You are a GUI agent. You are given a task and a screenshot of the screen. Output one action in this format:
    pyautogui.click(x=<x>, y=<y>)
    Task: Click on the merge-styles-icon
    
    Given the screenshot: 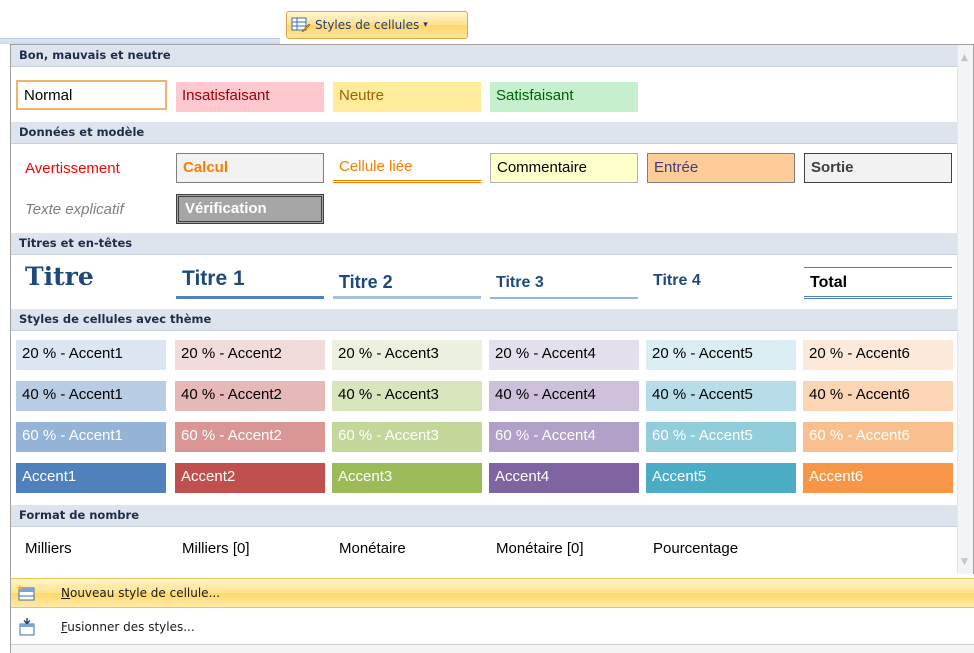 What is the action you would take?
    pyautogui.click(x=27, y=627)
    